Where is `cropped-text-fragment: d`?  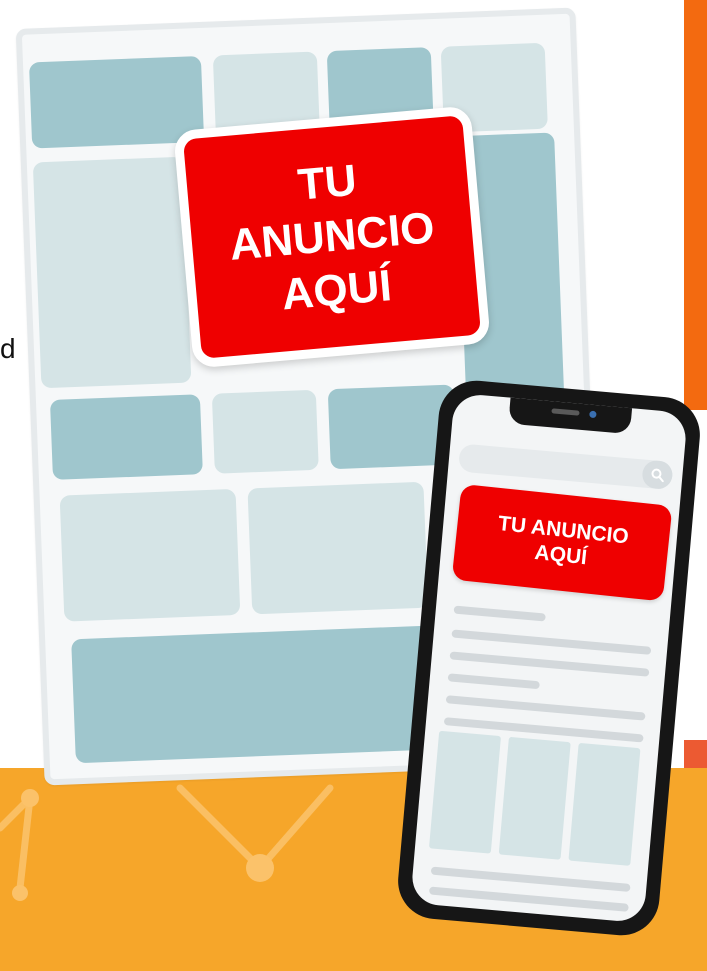
cropped-text-fragment: d is located at coordinates (8, 348).